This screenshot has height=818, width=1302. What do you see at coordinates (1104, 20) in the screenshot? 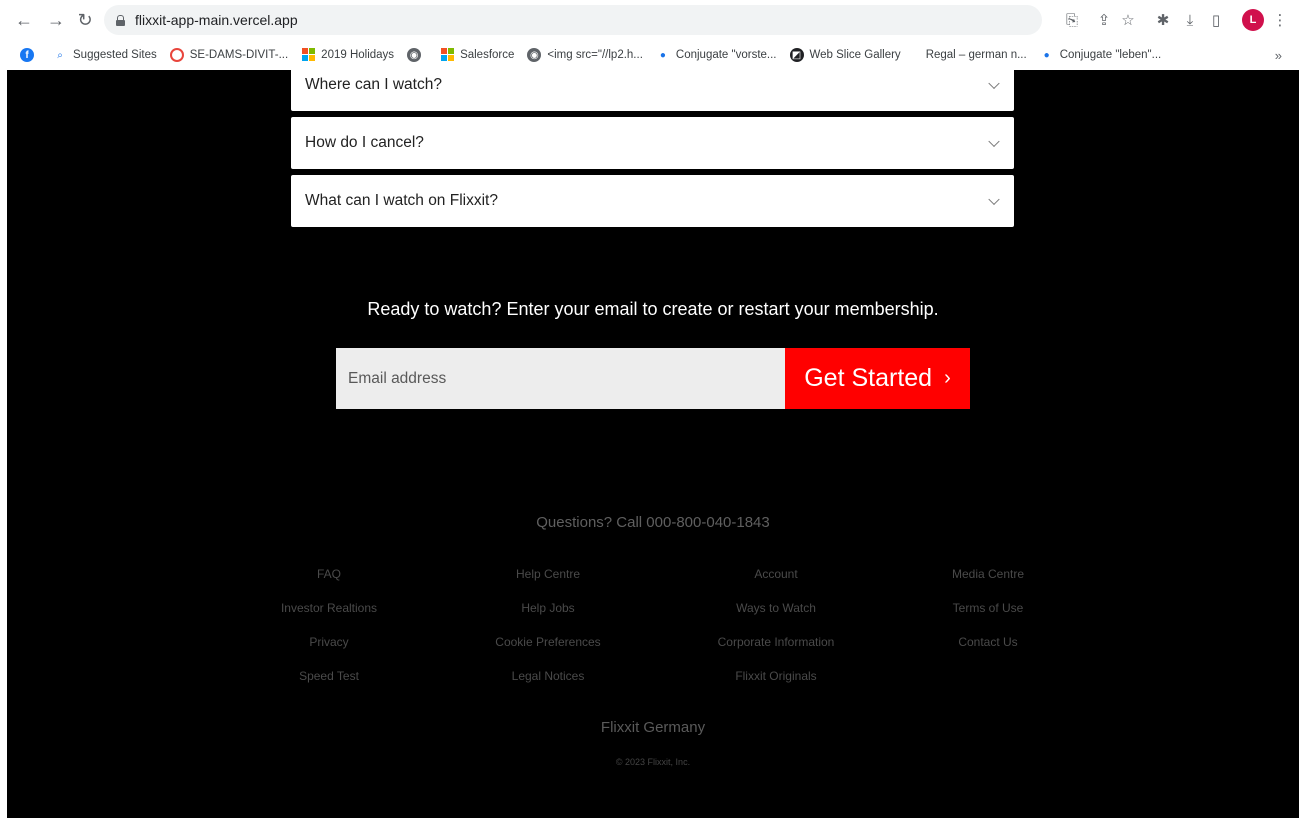
I see `share-icon: ⇪` at bounding box center [1104, 20].